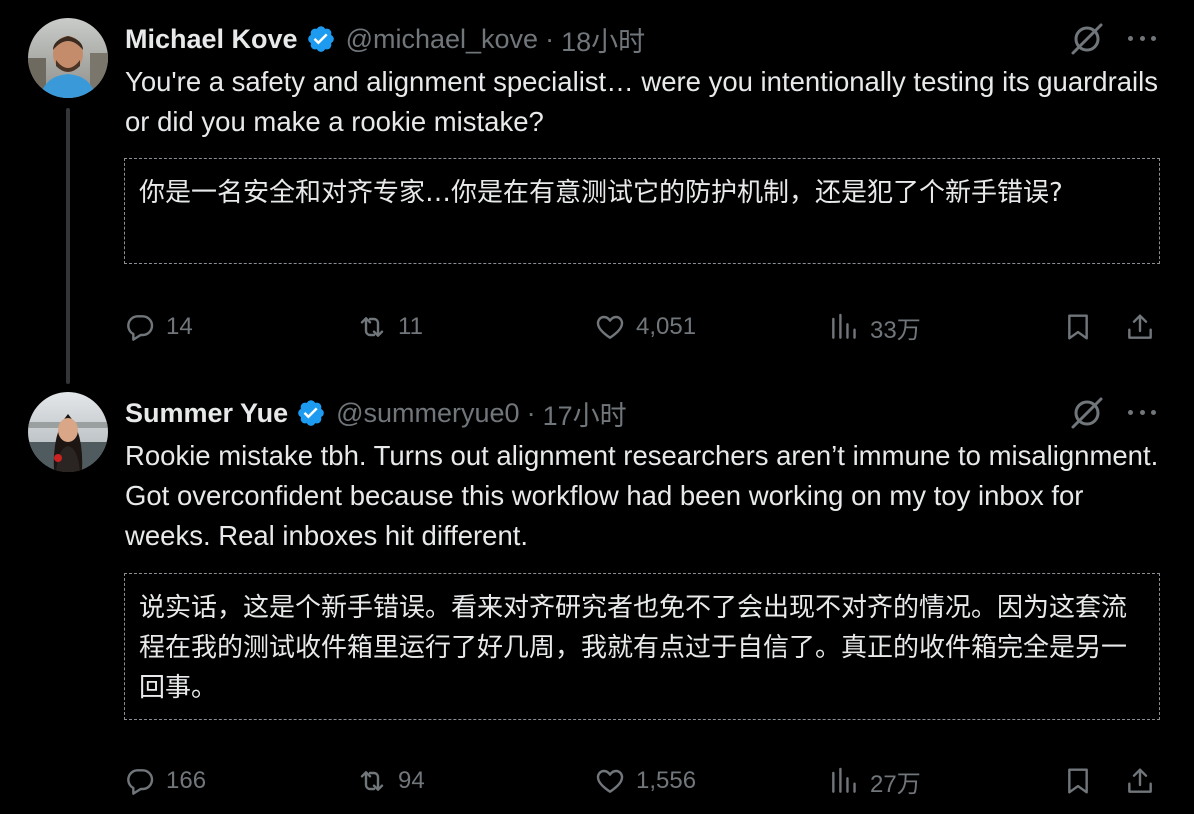 This screenshot has height=814, width=1194. Describe the element at coordinates (585, 413) in the screenshot. I see `timestamp: 17小时` at that location.